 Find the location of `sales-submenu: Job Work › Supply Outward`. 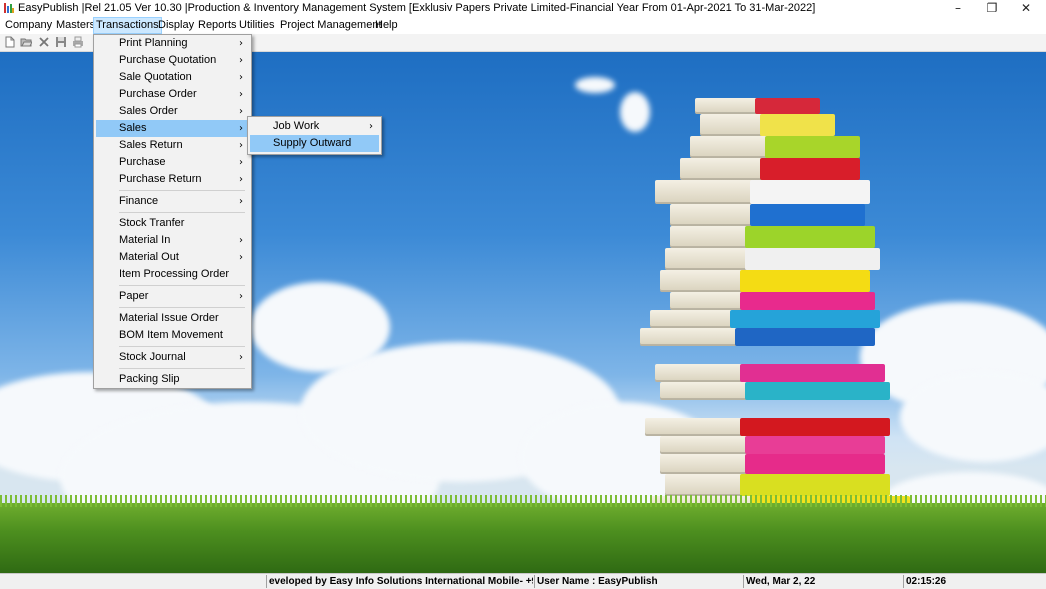

sales-submenu: Job Work › Supply Outward is located at coordinates (314, 135).